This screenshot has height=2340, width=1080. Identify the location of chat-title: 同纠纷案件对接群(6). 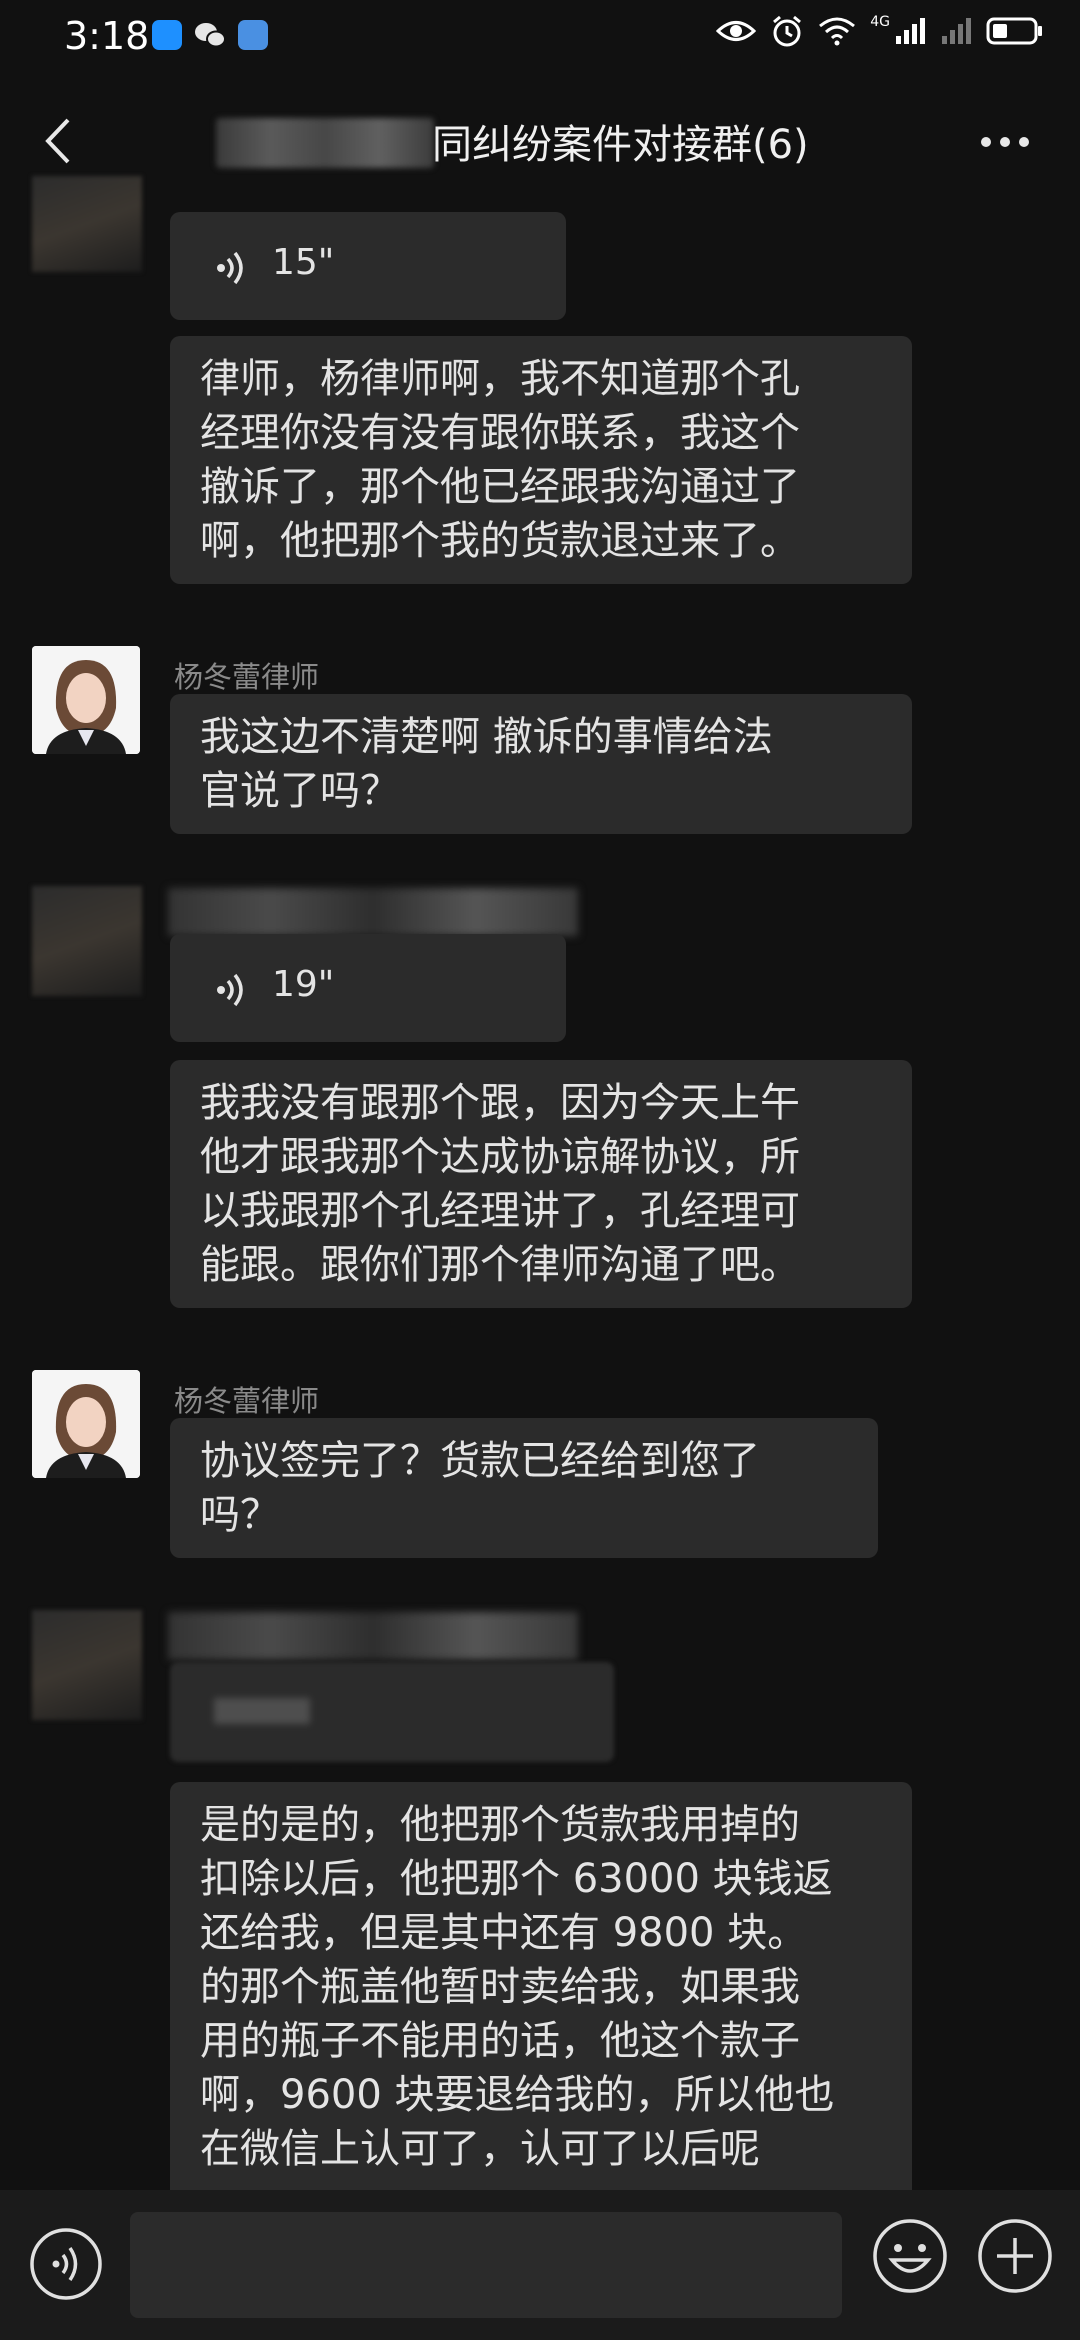
(620, 145).